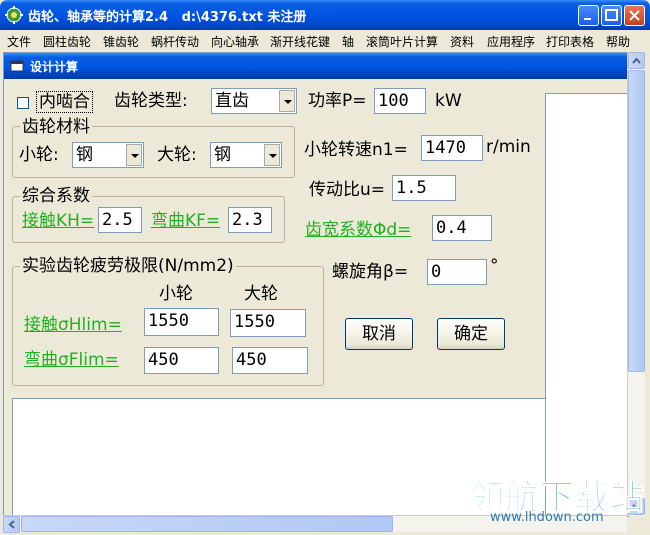 Image resolution: width=650 pixels, height=535 pixels. I want to click on vertical-scrollbar, so click(636, 284).